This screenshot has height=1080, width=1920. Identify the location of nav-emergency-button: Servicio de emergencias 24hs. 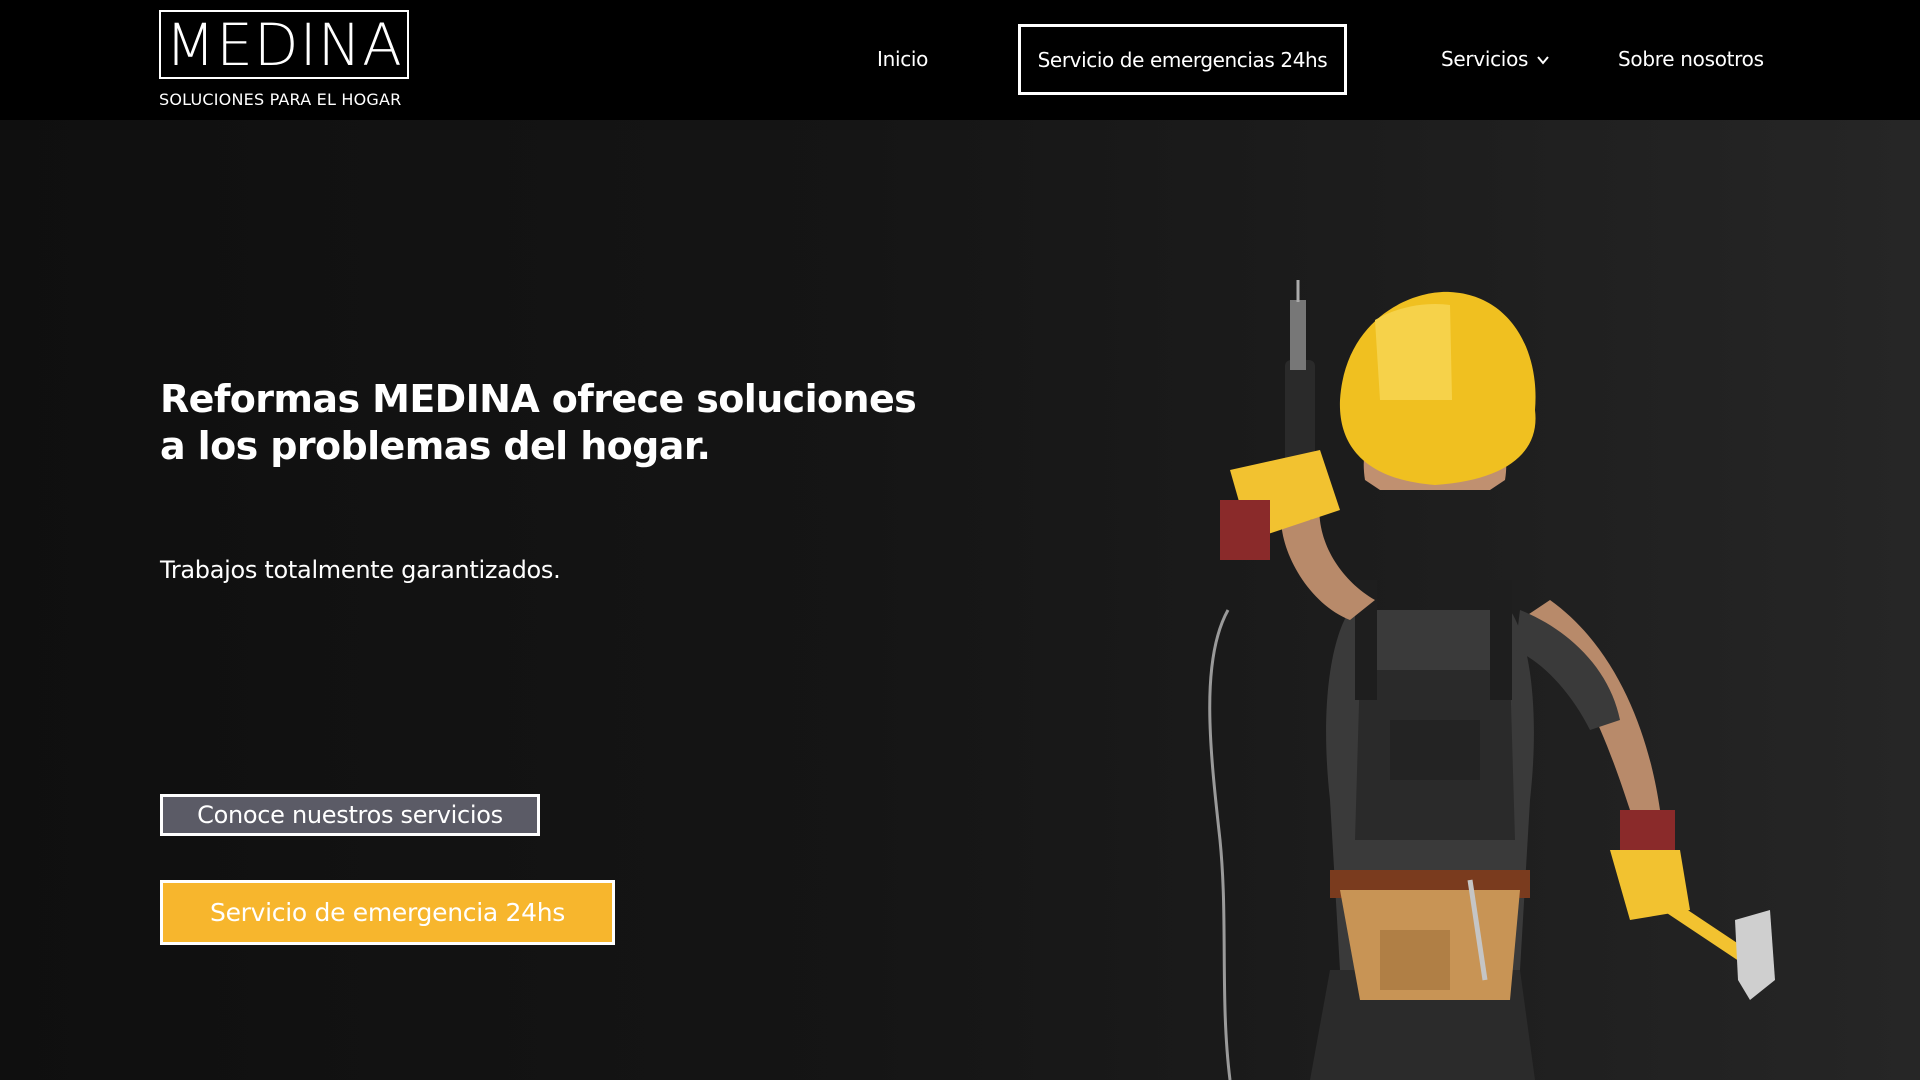
(1182, 59).